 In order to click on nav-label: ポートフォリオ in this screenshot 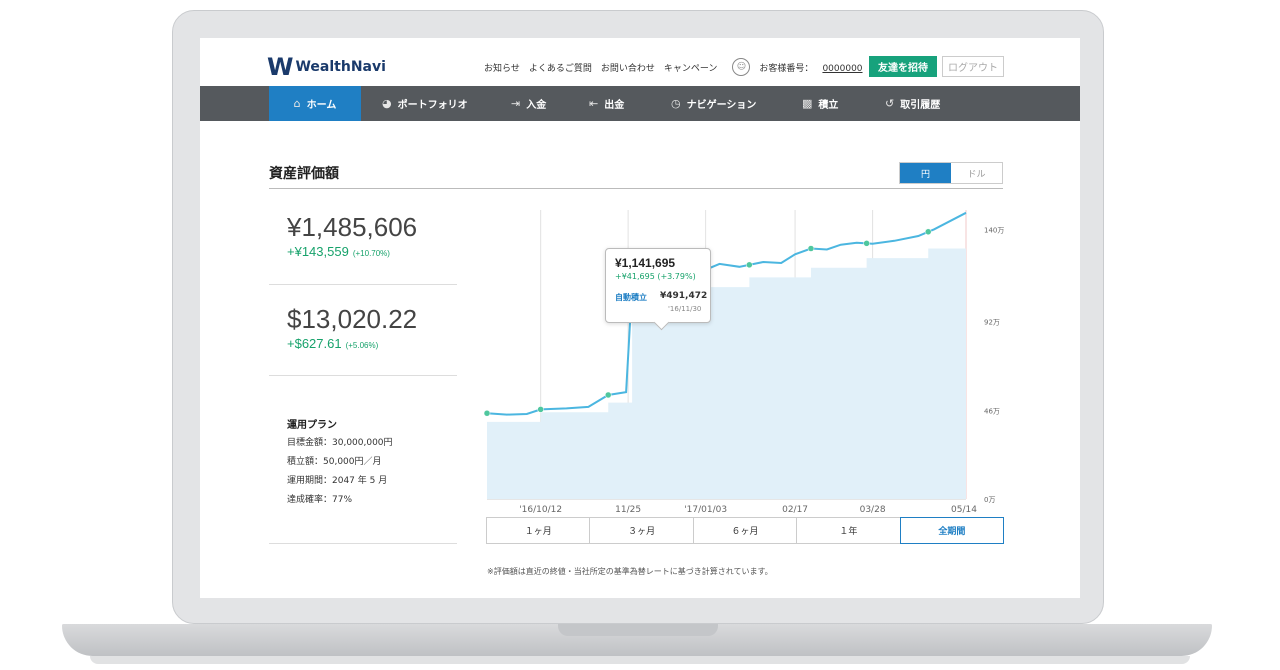, I will do `click(432, 105)`.